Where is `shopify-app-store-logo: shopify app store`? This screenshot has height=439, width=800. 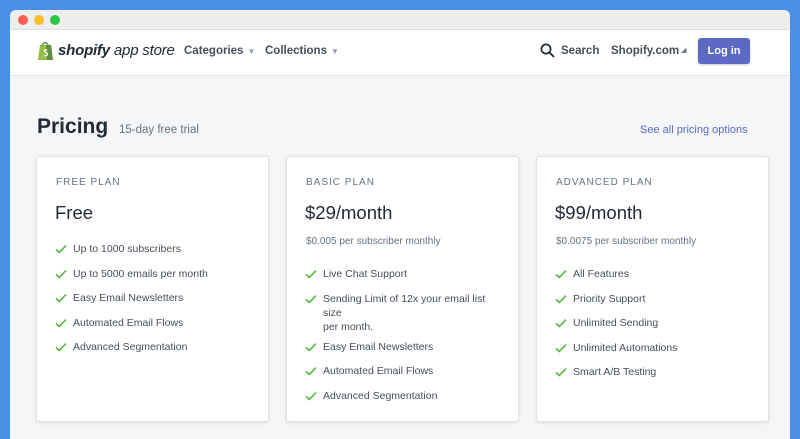
shopify-app-store-logo: shopify app store is located at coordinates (106, 50).